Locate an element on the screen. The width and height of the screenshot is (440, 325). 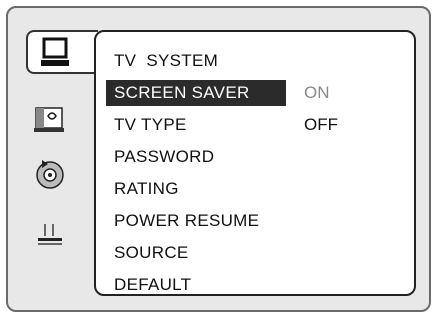
preference-icon is located at coordinates (50, 234).